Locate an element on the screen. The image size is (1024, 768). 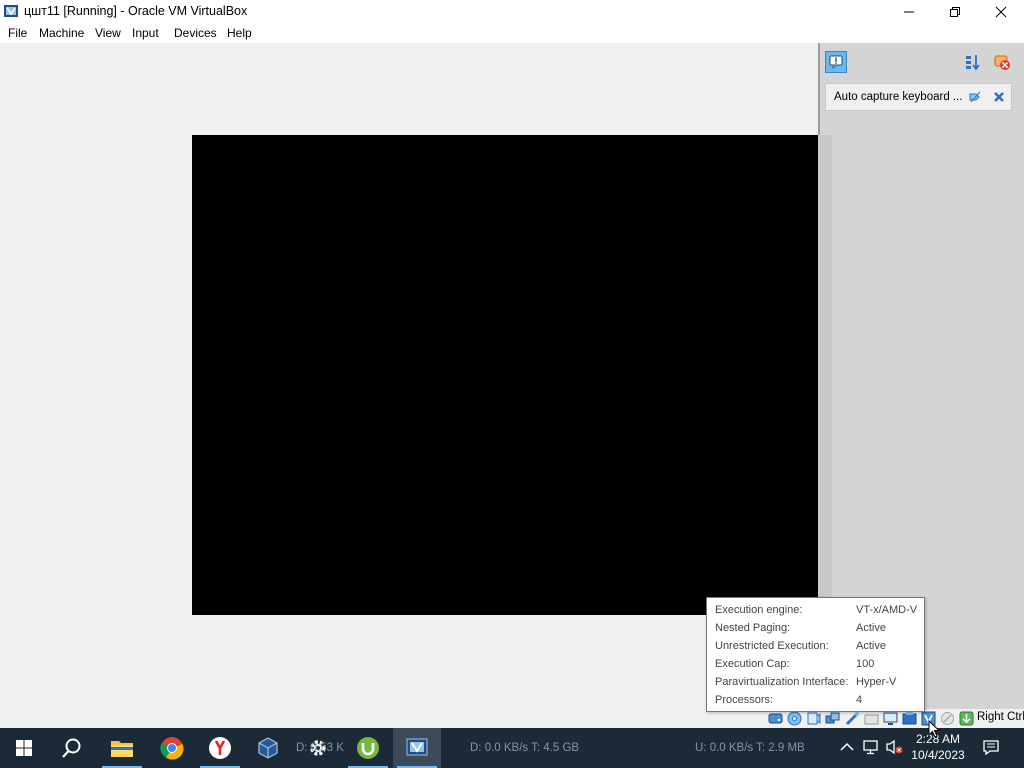
minimize-button is located at coordinates (909, 11).